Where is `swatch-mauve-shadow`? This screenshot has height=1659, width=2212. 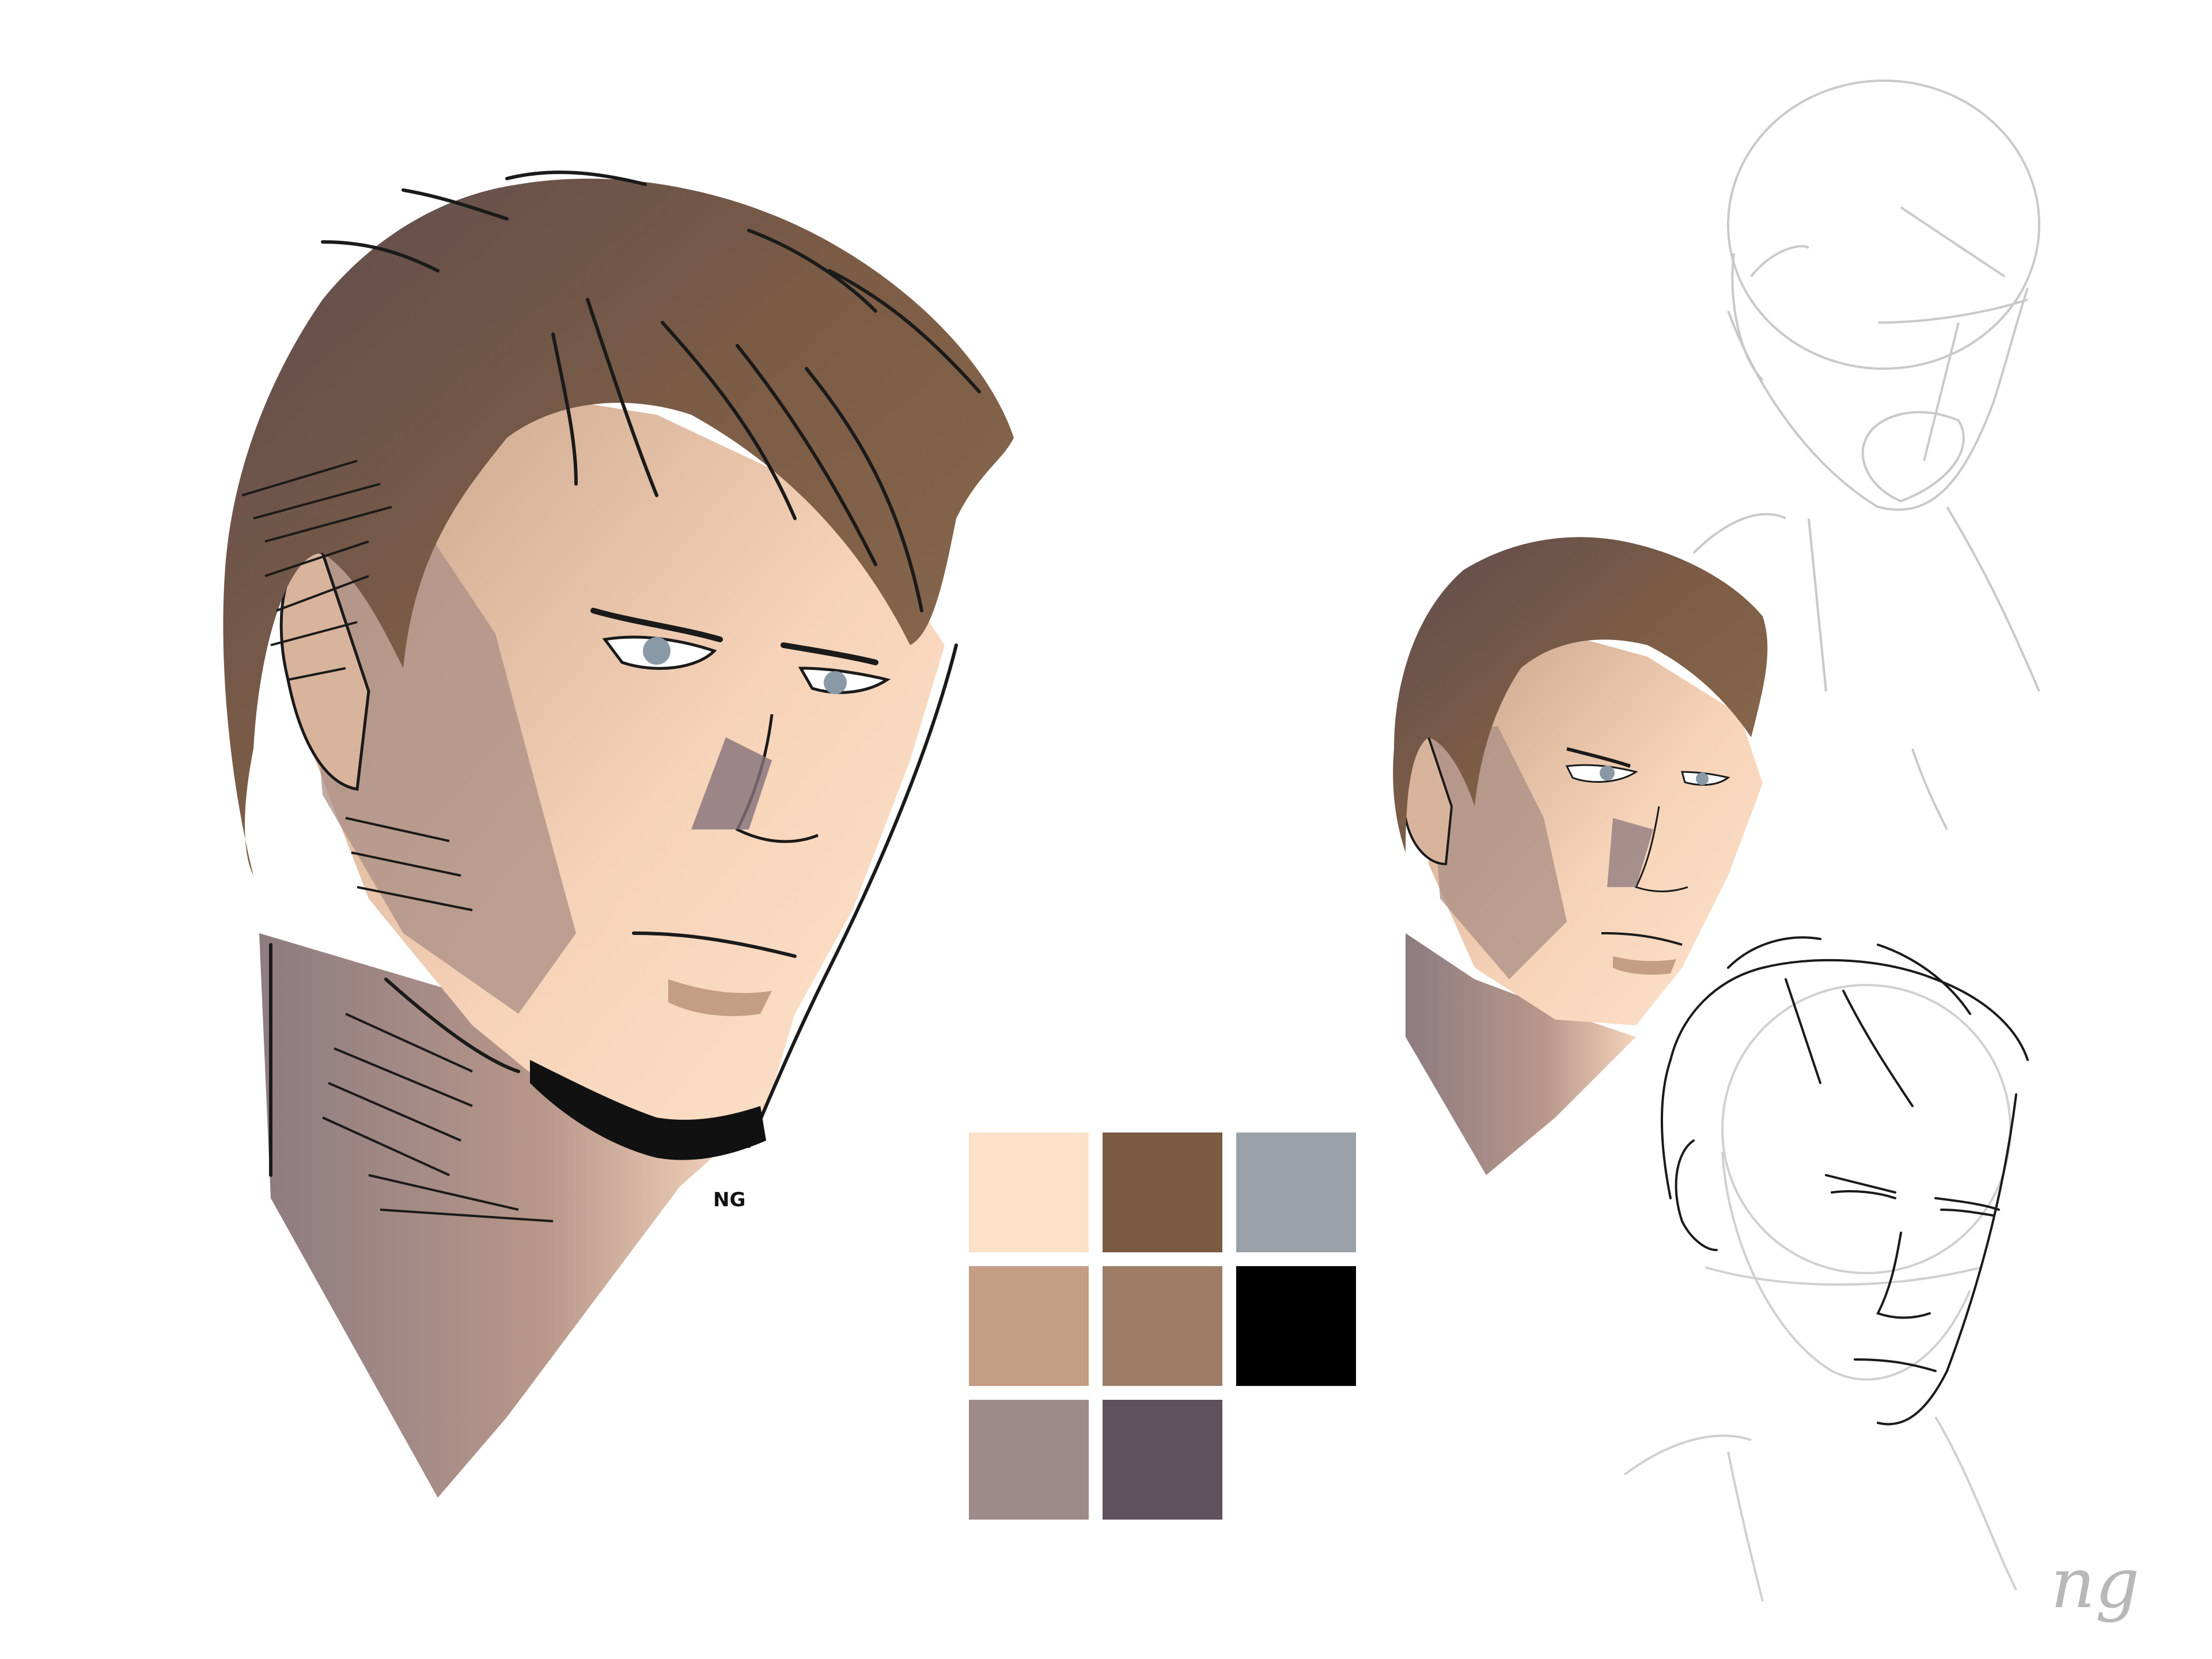
swatch-mauve-shadow is located at coordinates (1029, 1460).